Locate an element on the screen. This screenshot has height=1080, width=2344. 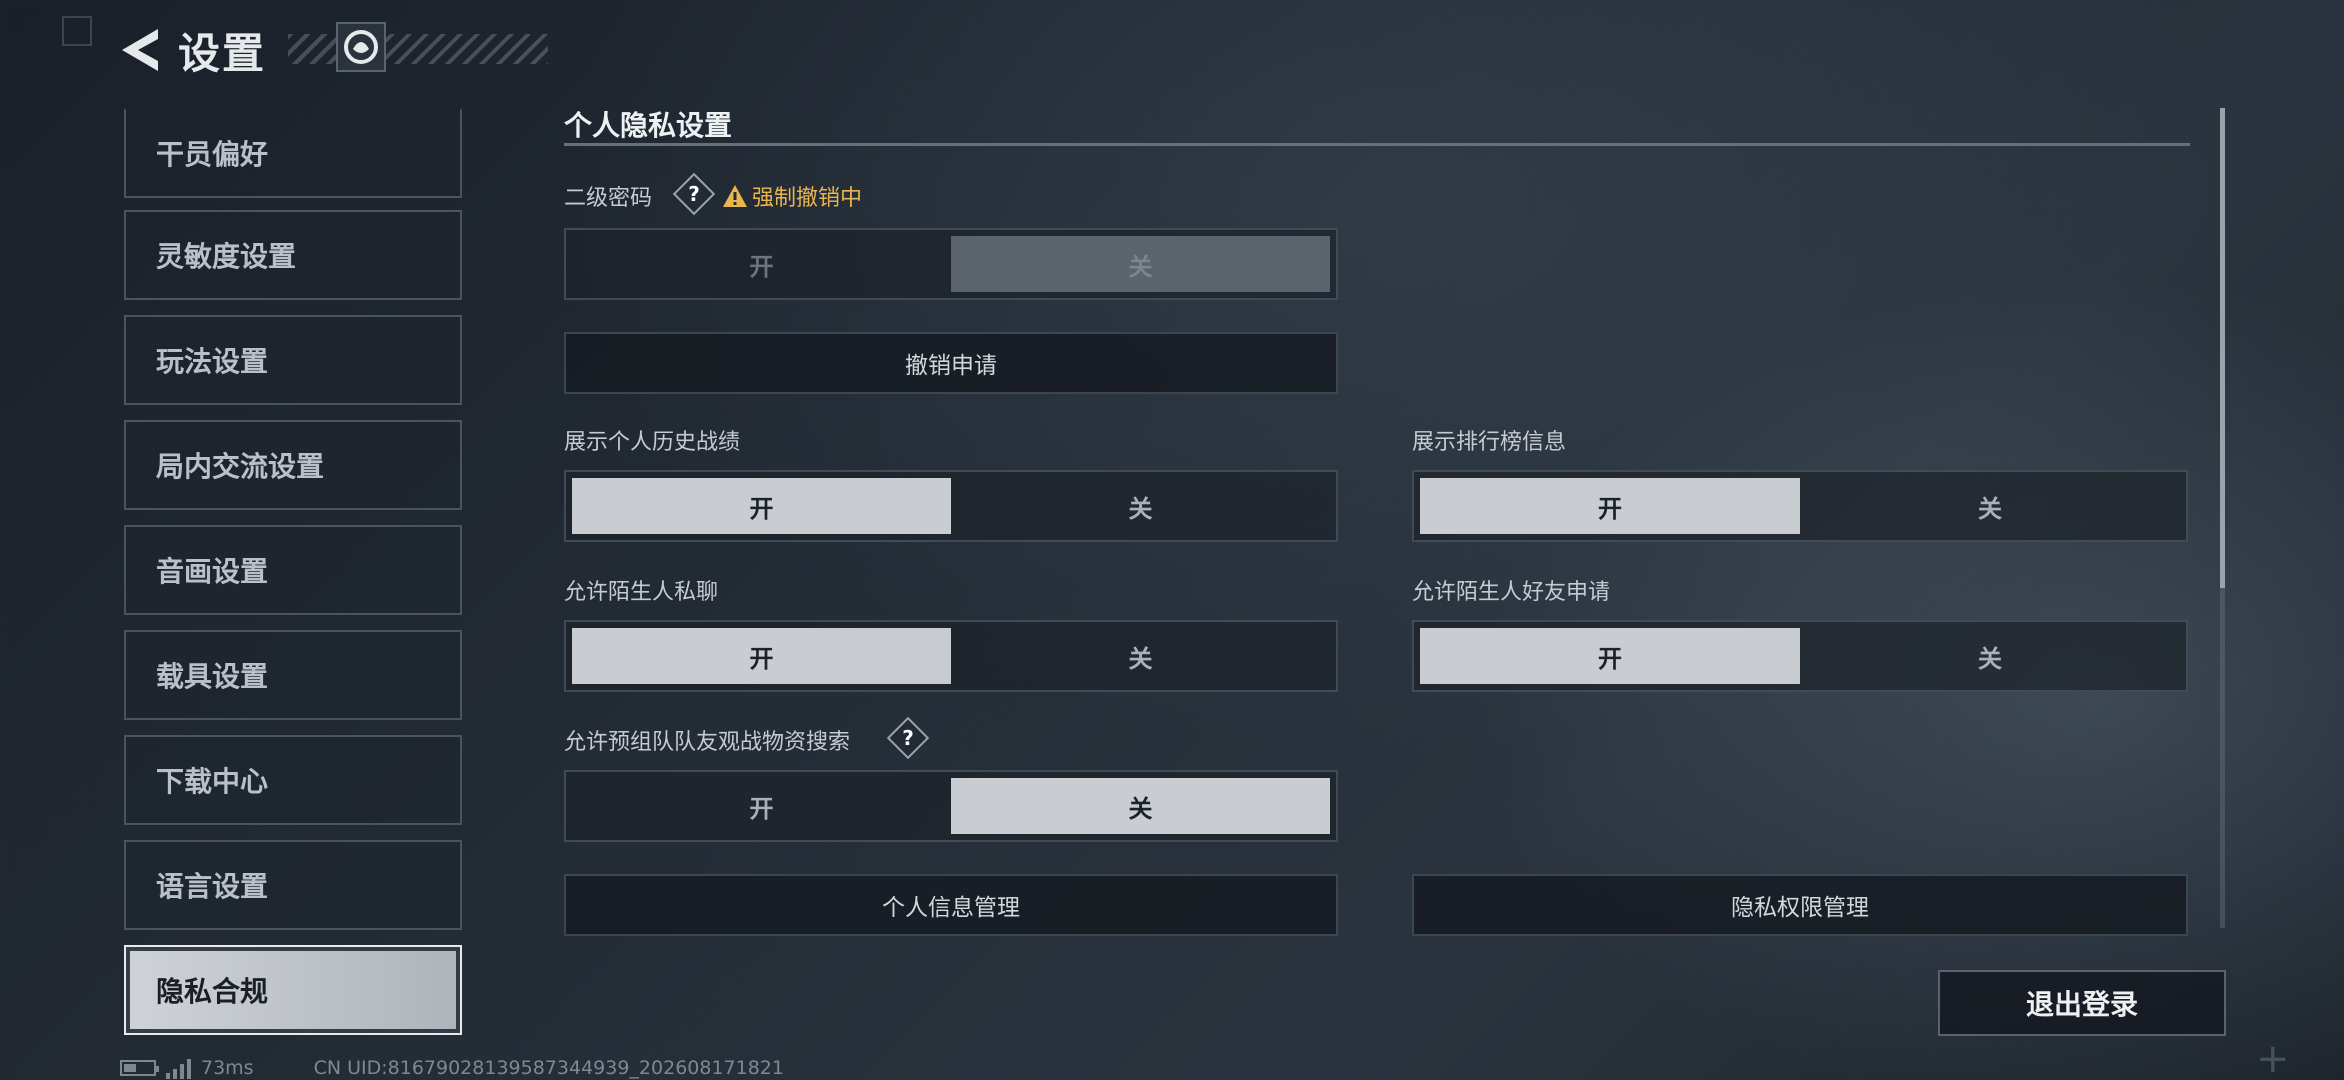
show-leaderboard-on-option: 开 is located at coordinates (1610, 506).